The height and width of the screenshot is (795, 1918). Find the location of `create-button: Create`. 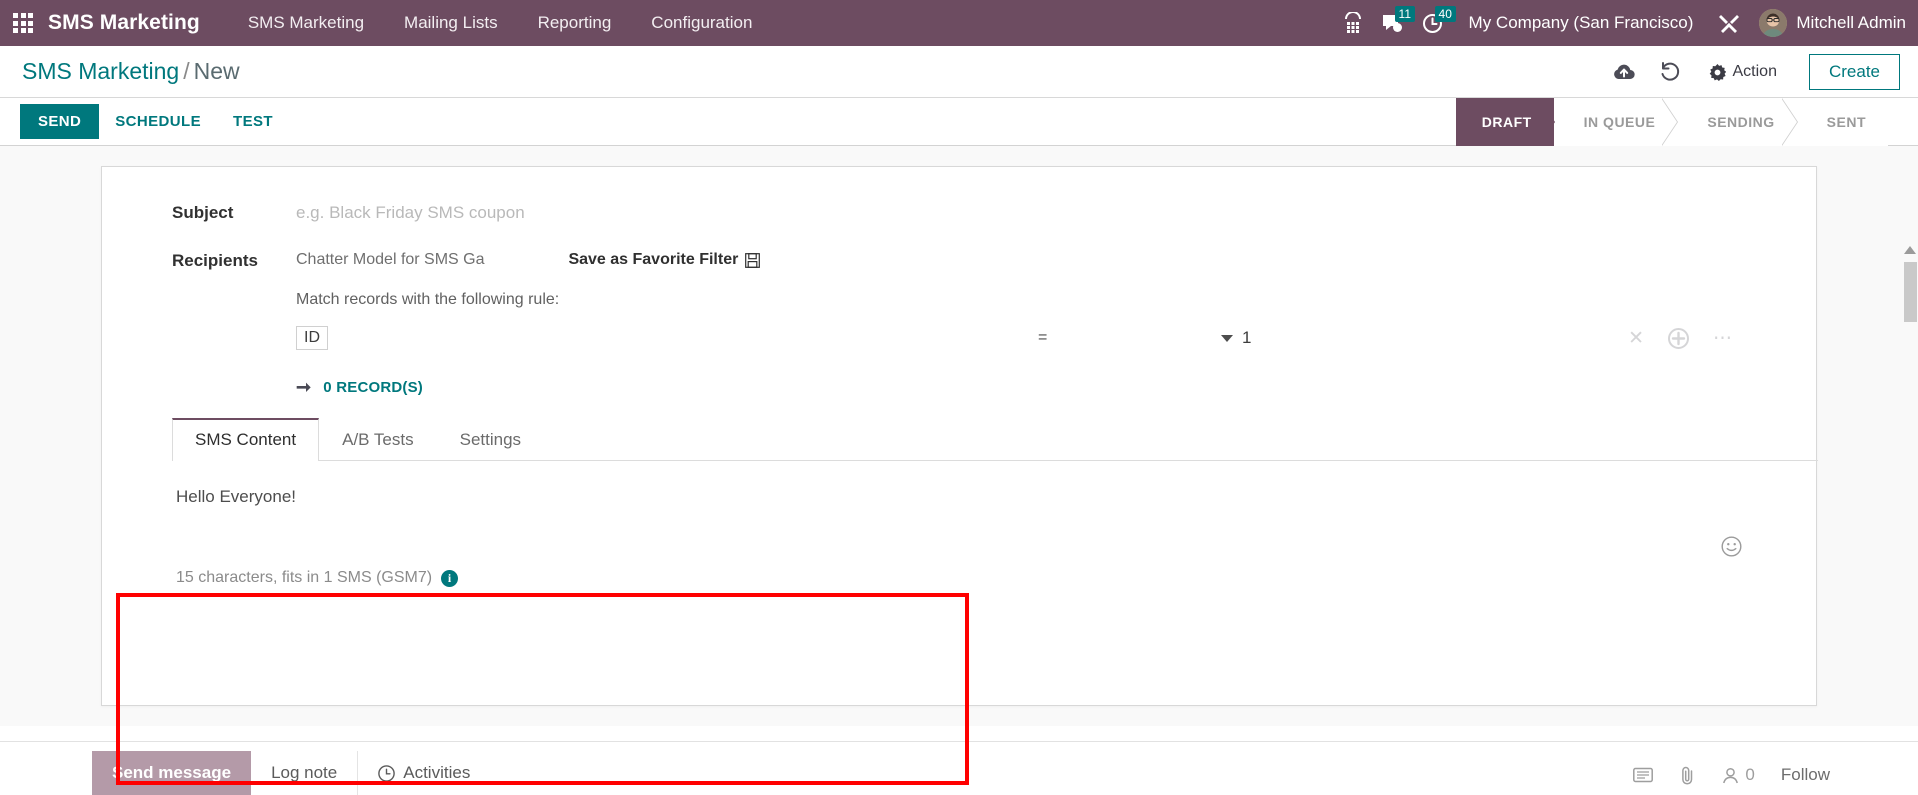

create-button: Create is located at coordinates (1854, 72).